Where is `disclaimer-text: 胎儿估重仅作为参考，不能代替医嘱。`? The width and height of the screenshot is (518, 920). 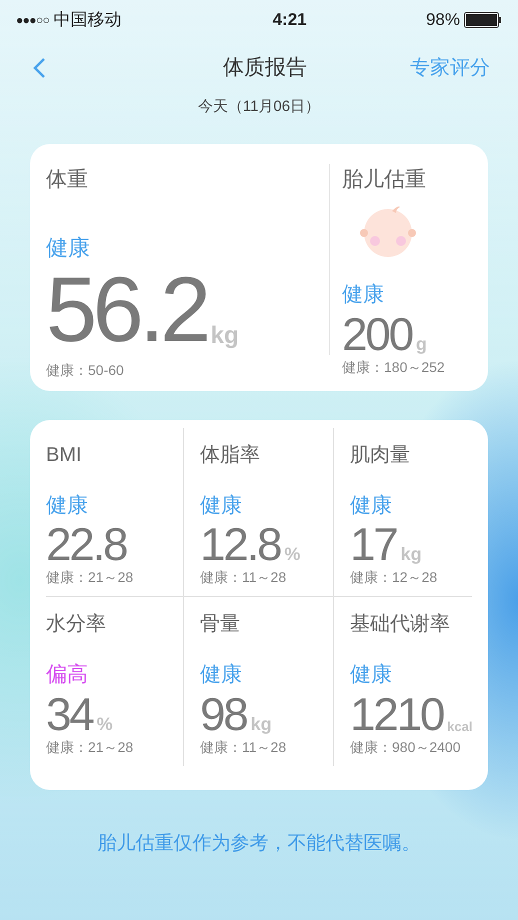 disclaimer-text: 胎儿估重仅作为参考，不能代替医嘱。 is located at coordinates (259, 844).